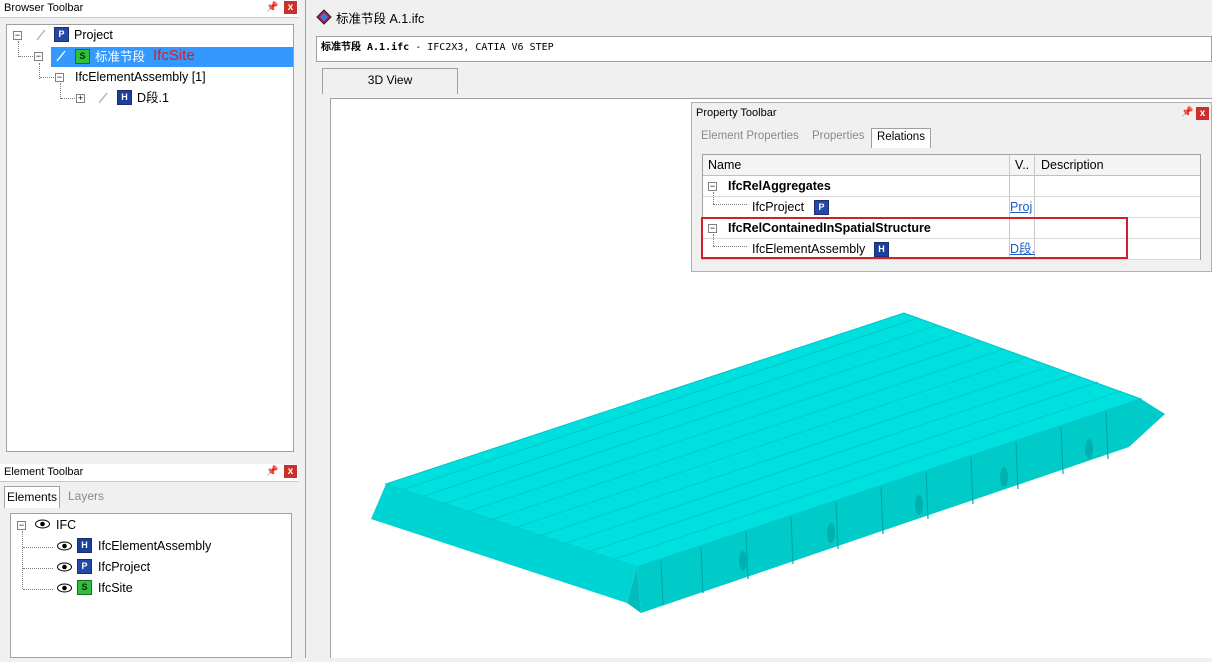  What do you see at coordinates (32, 497) in the screenshot?
I see `tab-elements: Elements` at bounding box center [32, 497].